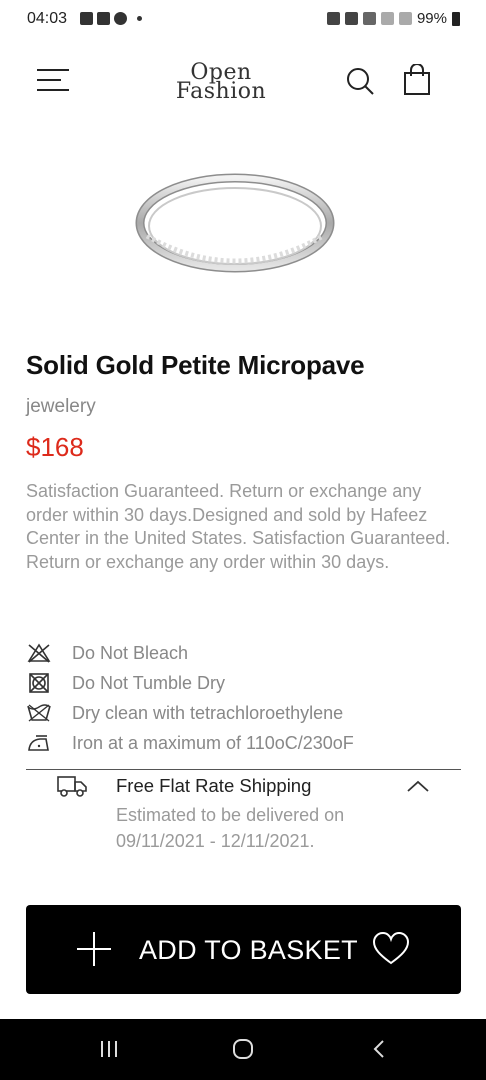 This screenshot has height=1080, width=486. What do you see at coordinates (109, 1049) in the screenshot?
I see `recent-apps-icon` at bounding box center [109, 1049].